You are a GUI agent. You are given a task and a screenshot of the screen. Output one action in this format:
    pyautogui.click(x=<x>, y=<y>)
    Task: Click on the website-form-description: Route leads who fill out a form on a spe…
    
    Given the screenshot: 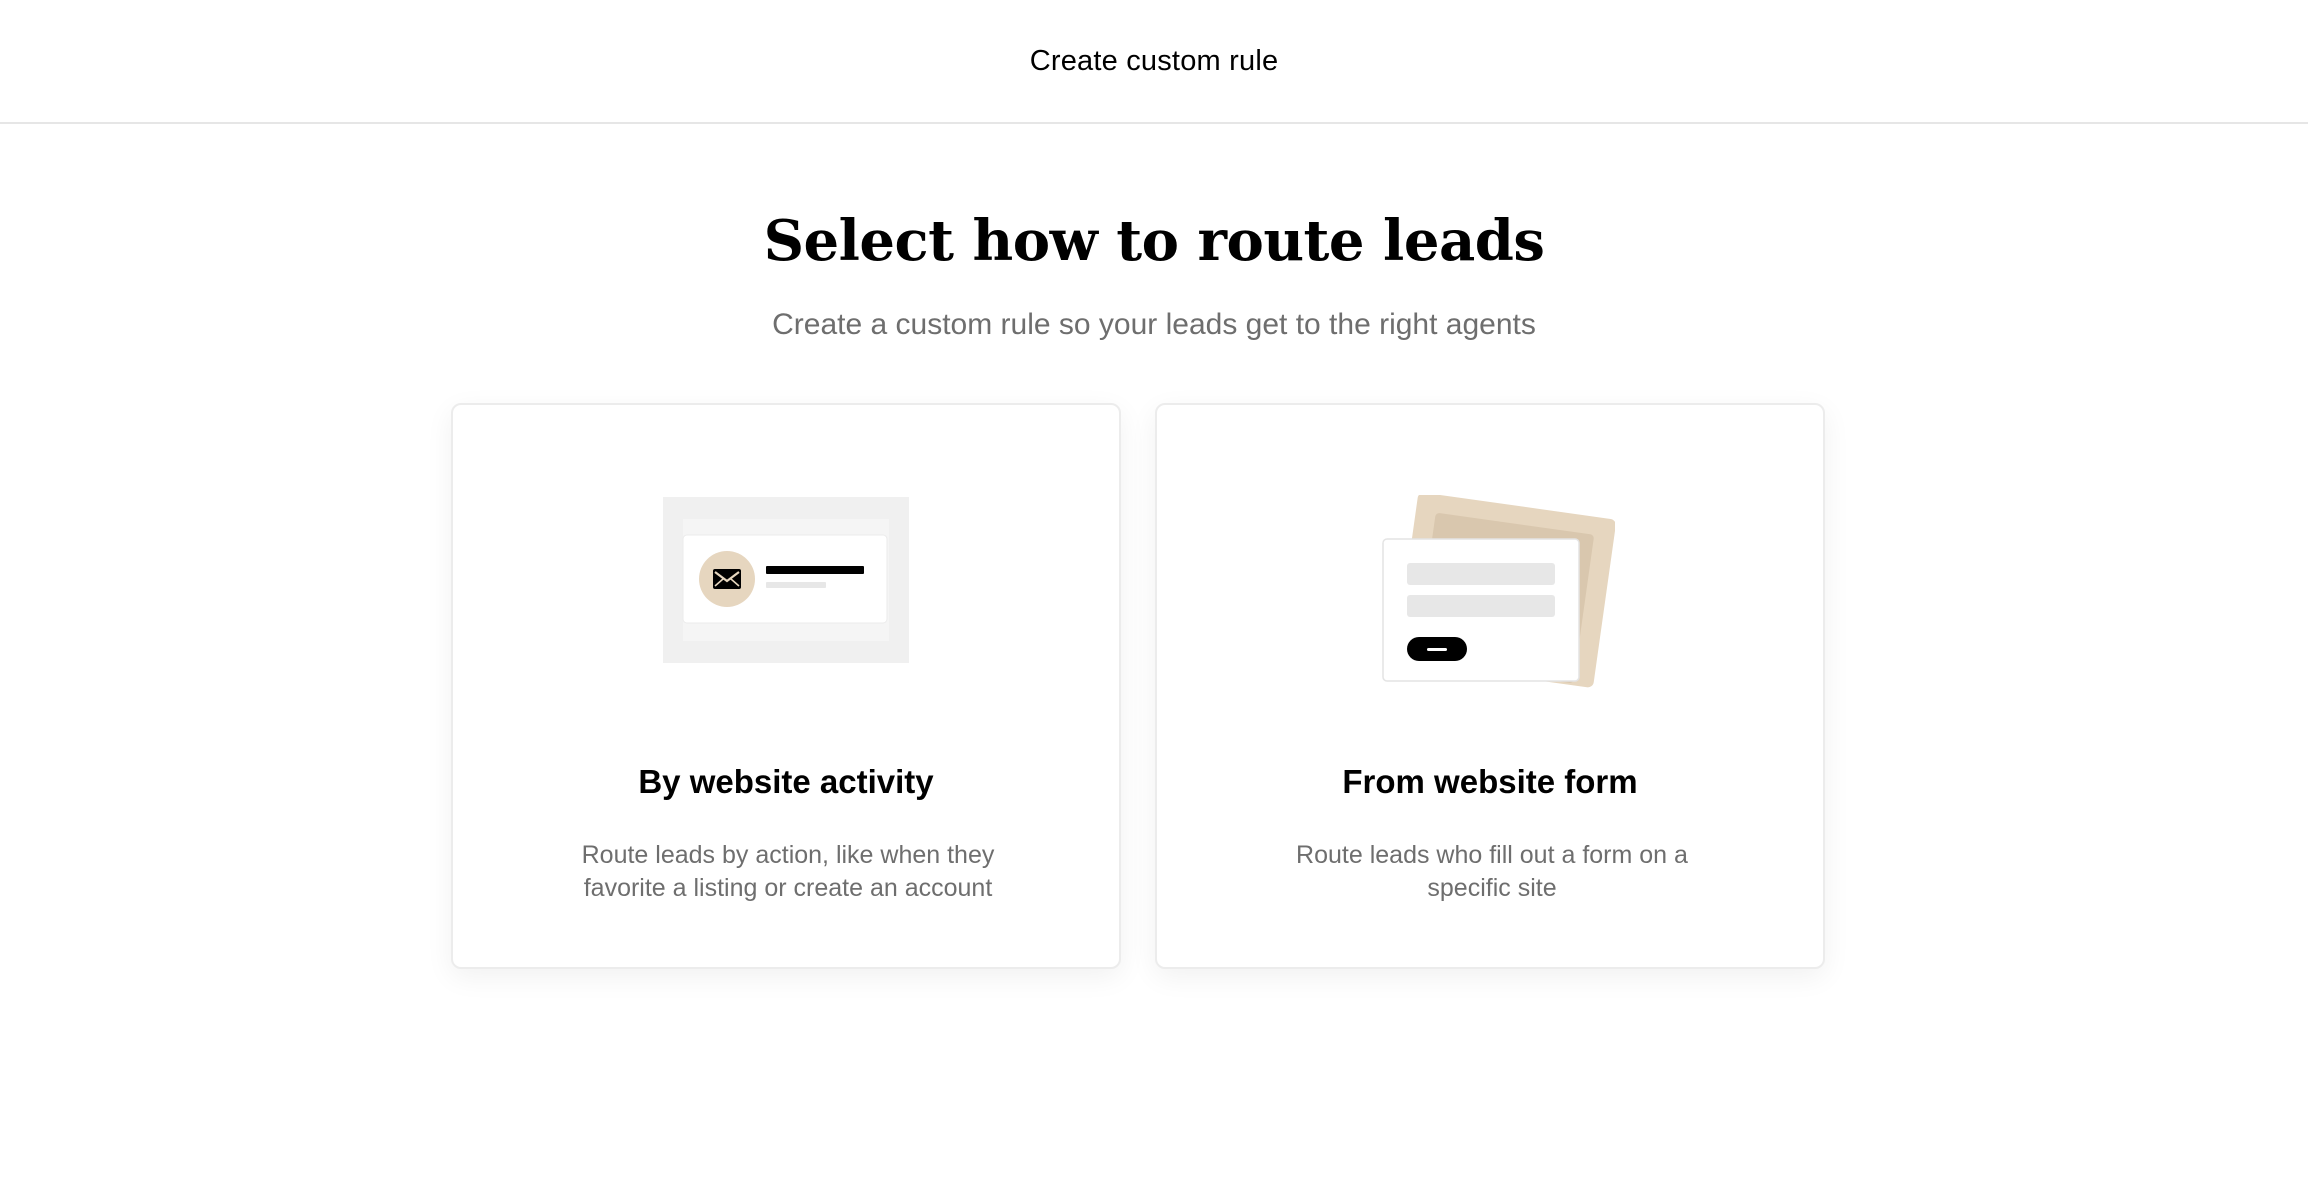 What is the action you would take?
    pyautogui.click(x=1492, y=871)
    